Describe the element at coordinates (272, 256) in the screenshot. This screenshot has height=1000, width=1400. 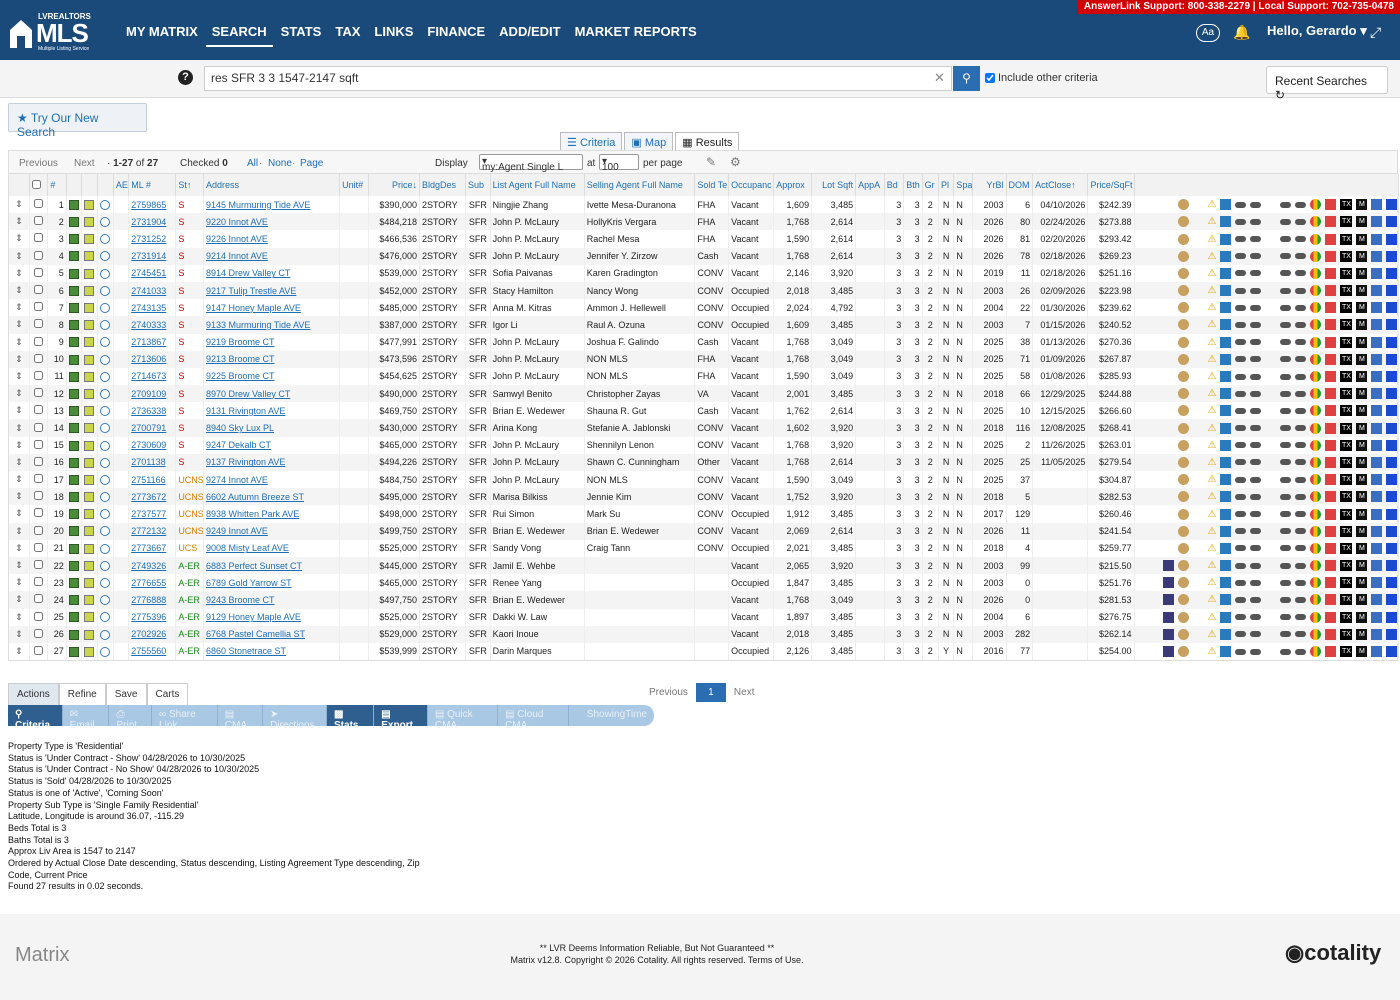
I see `address-cell: 9214 Innot AVE` at that location.